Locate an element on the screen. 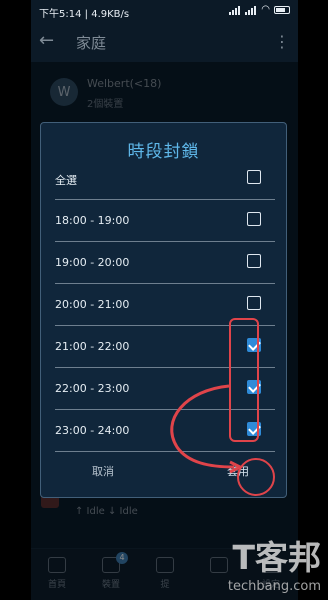 The width and height of the screenshot is (328, 600). battery-icon is located at coordinates (282, 9).